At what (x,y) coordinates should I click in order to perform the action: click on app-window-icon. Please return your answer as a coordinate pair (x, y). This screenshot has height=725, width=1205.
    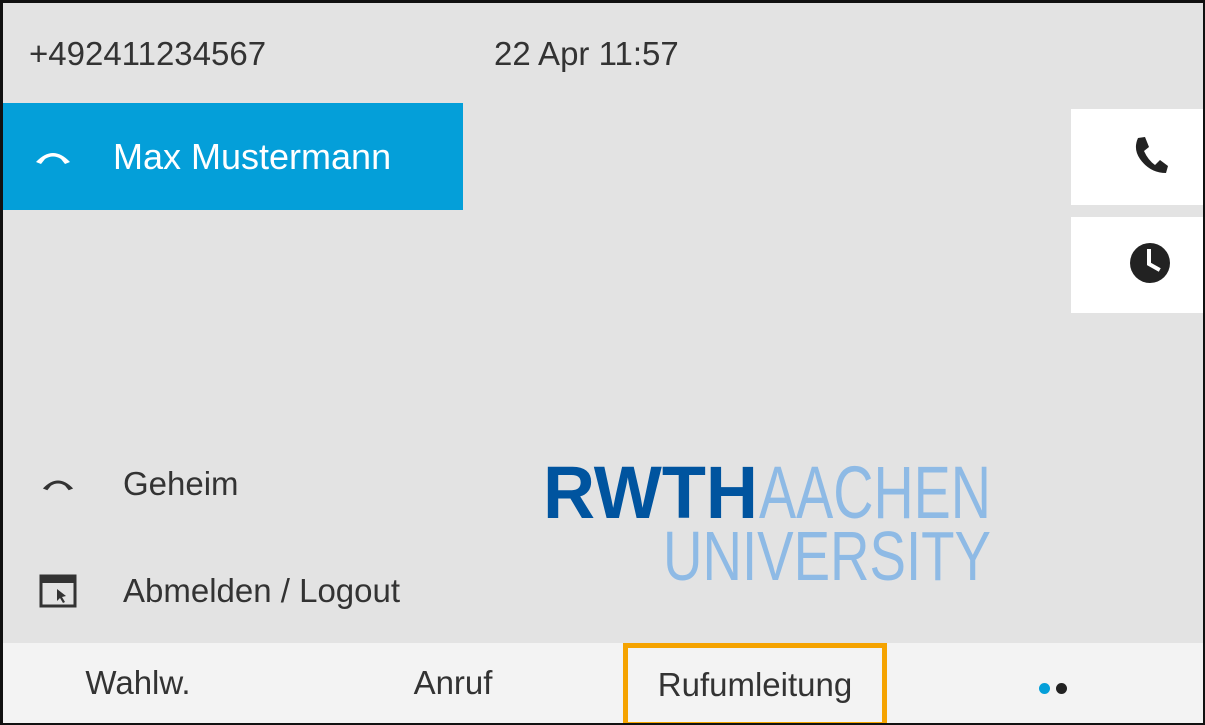
    Looking at the image, I should click on (58, 591).